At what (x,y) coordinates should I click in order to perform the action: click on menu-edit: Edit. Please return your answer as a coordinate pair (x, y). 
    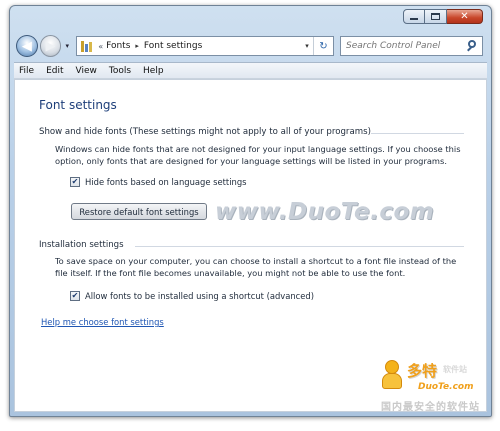
    Looking at the image, I should click on (54, 71).